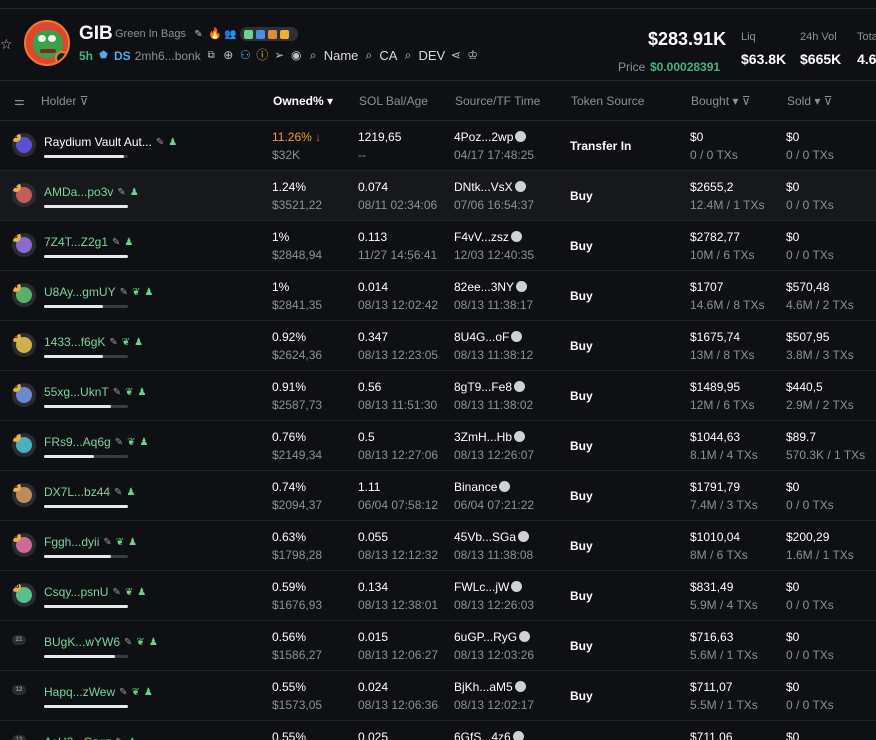  I want to click on source-address: 45Vb...SGa, so click(492, 537).